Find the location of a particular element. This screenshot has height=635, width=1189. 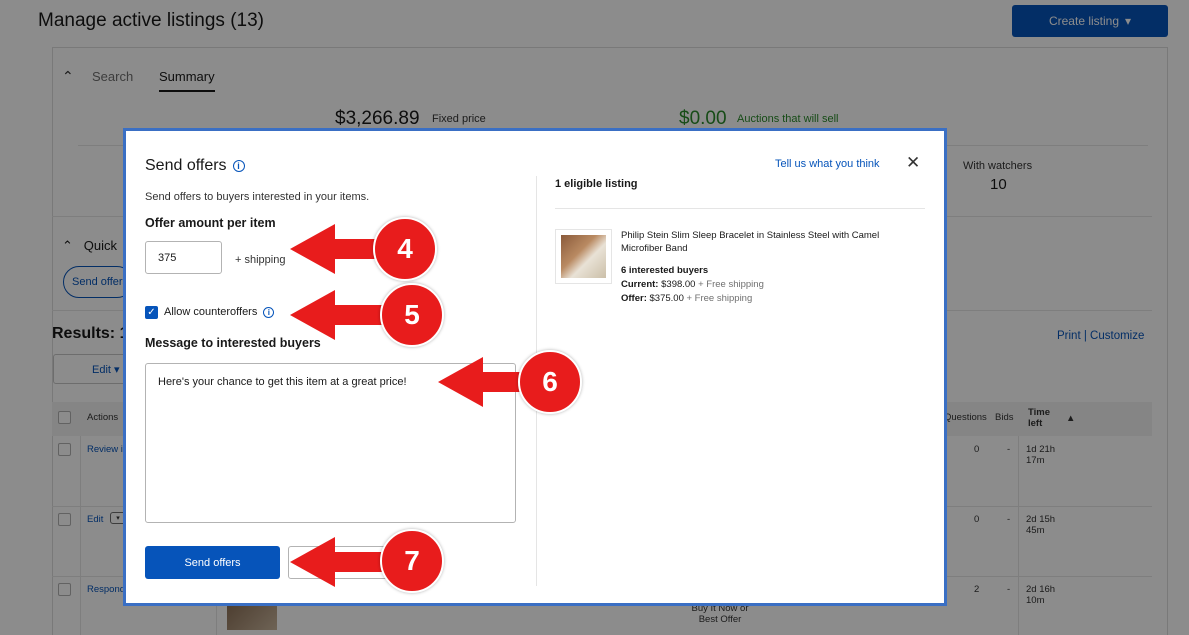

product-image is located at coordinates (583, 256).